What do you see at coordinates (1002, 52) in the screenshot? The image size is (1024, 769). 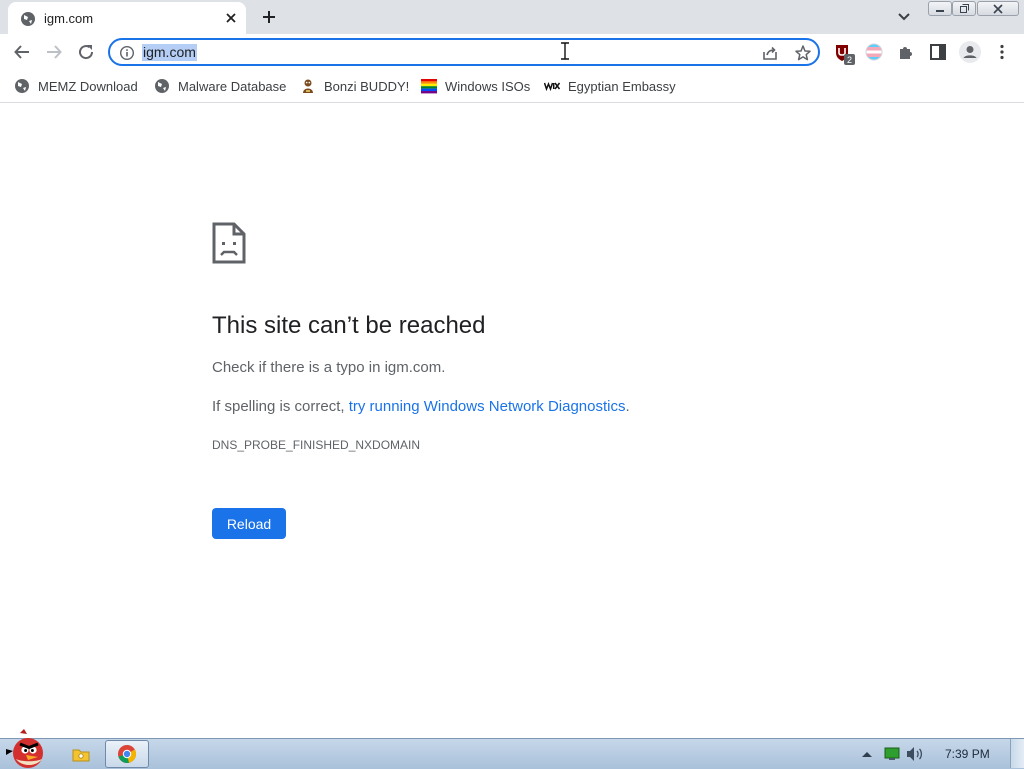 I see `menu-dots-icon` at bounding box center [1002, 52].